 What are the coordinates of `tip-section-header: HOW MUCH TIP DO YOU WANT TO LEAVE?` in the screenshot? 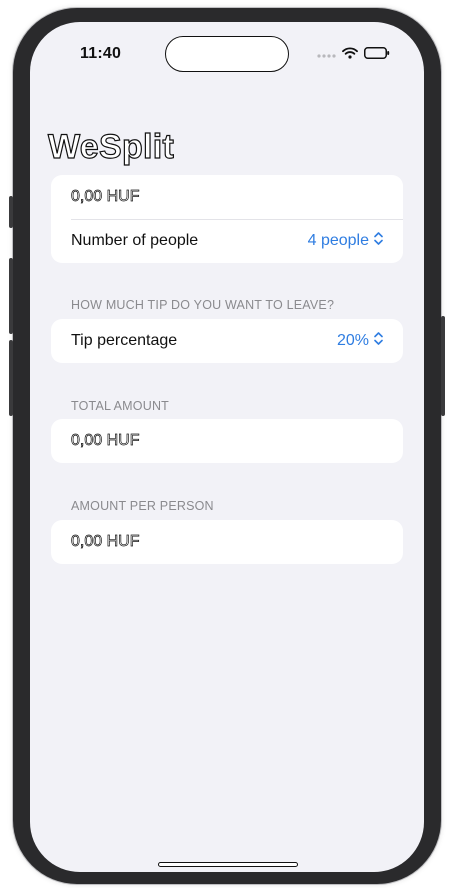 It's located at (203, 305).